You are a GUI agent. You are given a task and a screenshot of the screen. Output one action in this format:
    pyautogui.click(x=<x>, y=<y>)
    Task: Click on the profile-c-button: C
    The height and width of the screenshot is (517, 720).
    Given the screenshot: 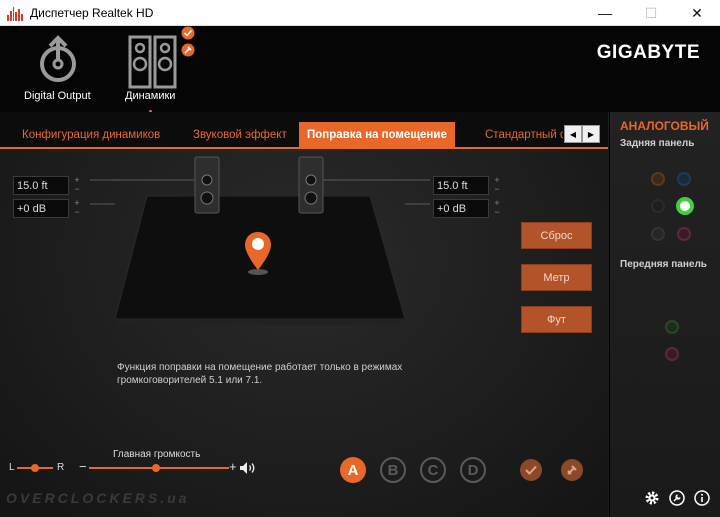 What is the action you would take?
    pyautogui.click(x=433, y=470)
    